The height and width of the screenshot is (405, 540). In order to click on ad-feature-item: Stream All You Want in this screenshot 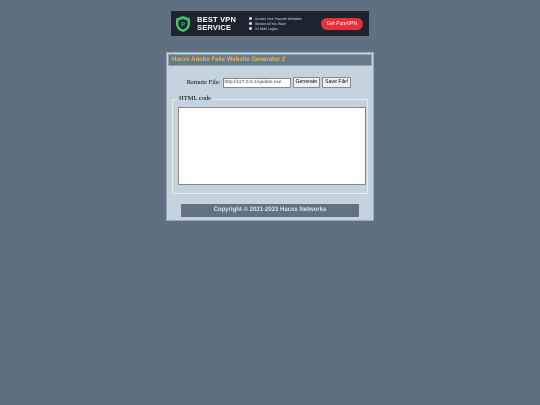, I will do `click(285, 24)`.